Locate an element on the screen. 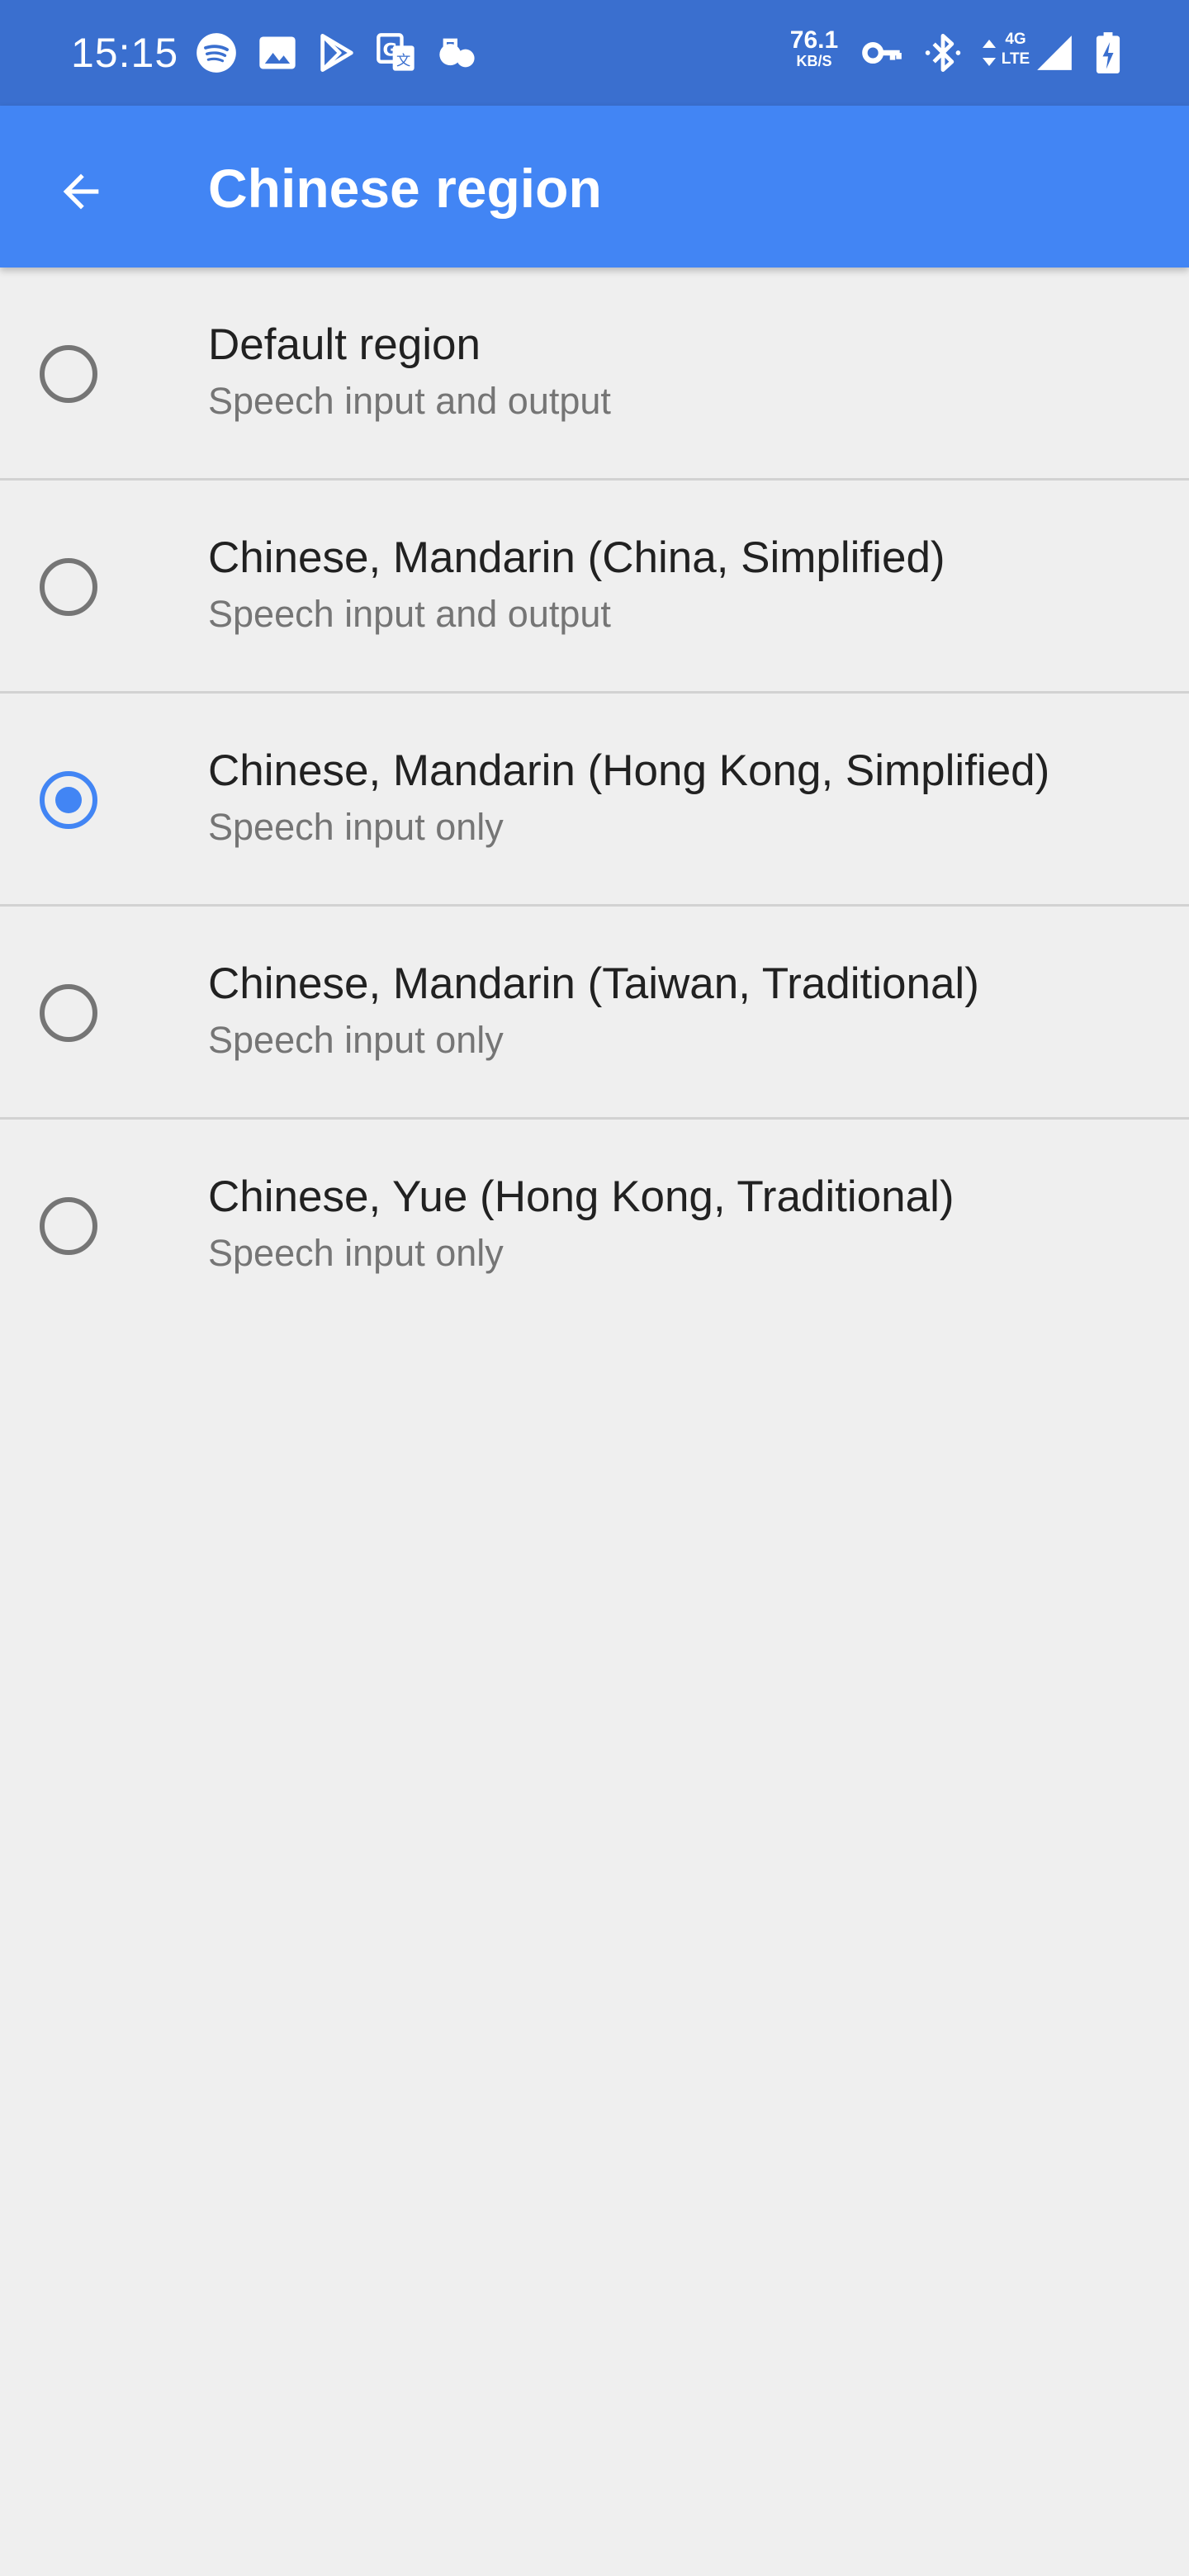 This screenshot has width=1189, height=2576. radio-button-checked is located at coordinates (68, 800).